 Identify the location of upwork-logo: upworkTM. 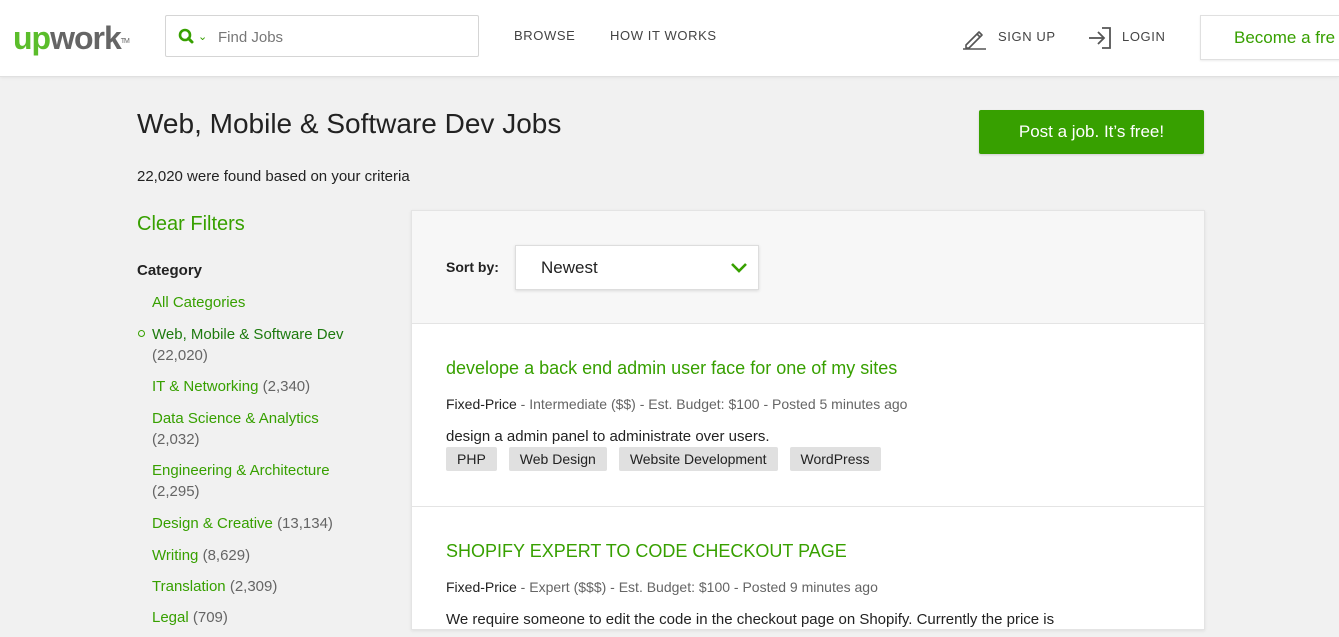
(71, 38).